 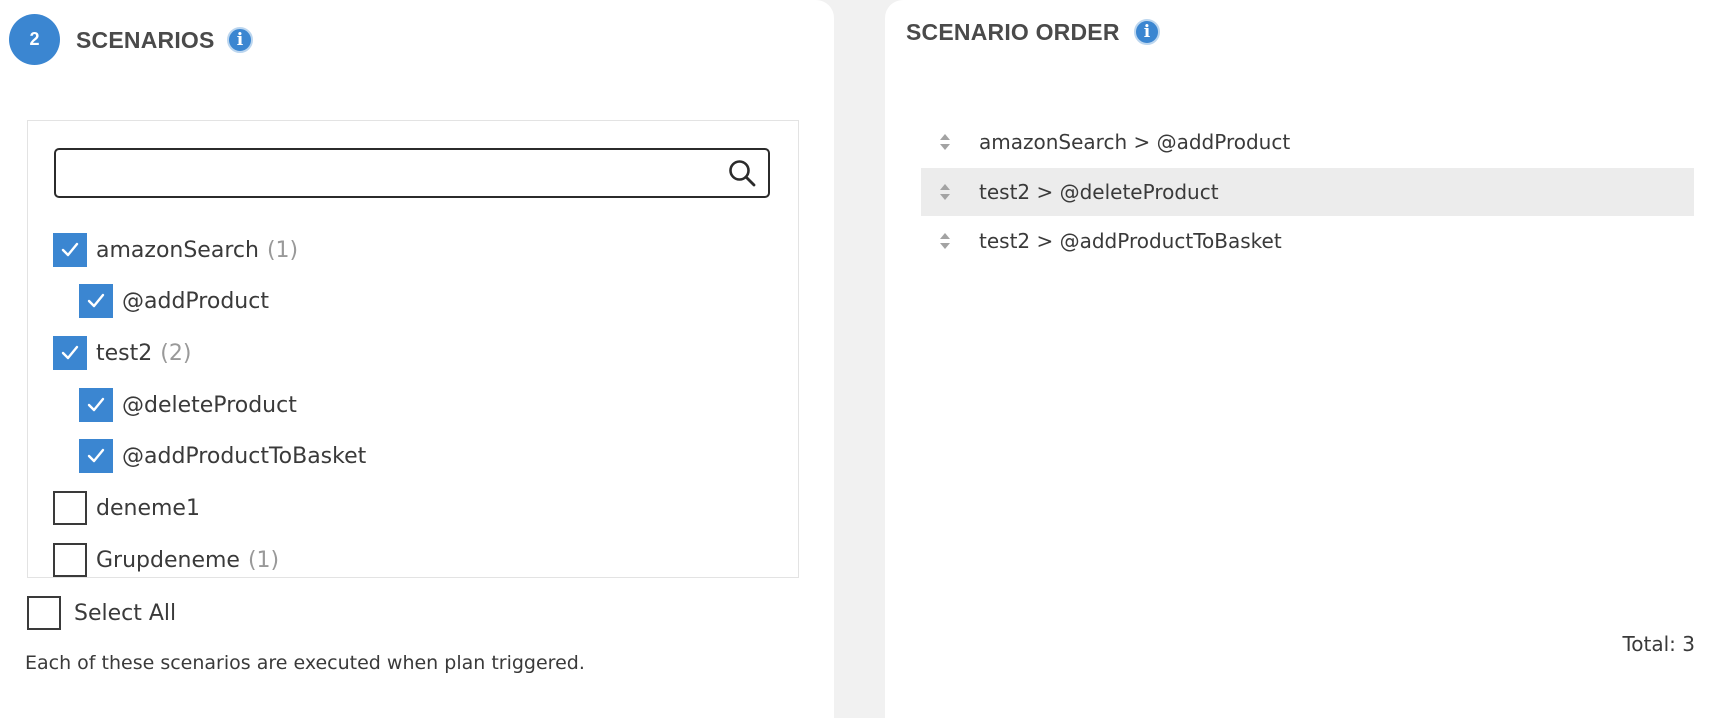 What do you see at coordinates (145, 40) in the screenshot?
I see `scenarios-title: SCENARIOS` at bounding box center [145, 40].